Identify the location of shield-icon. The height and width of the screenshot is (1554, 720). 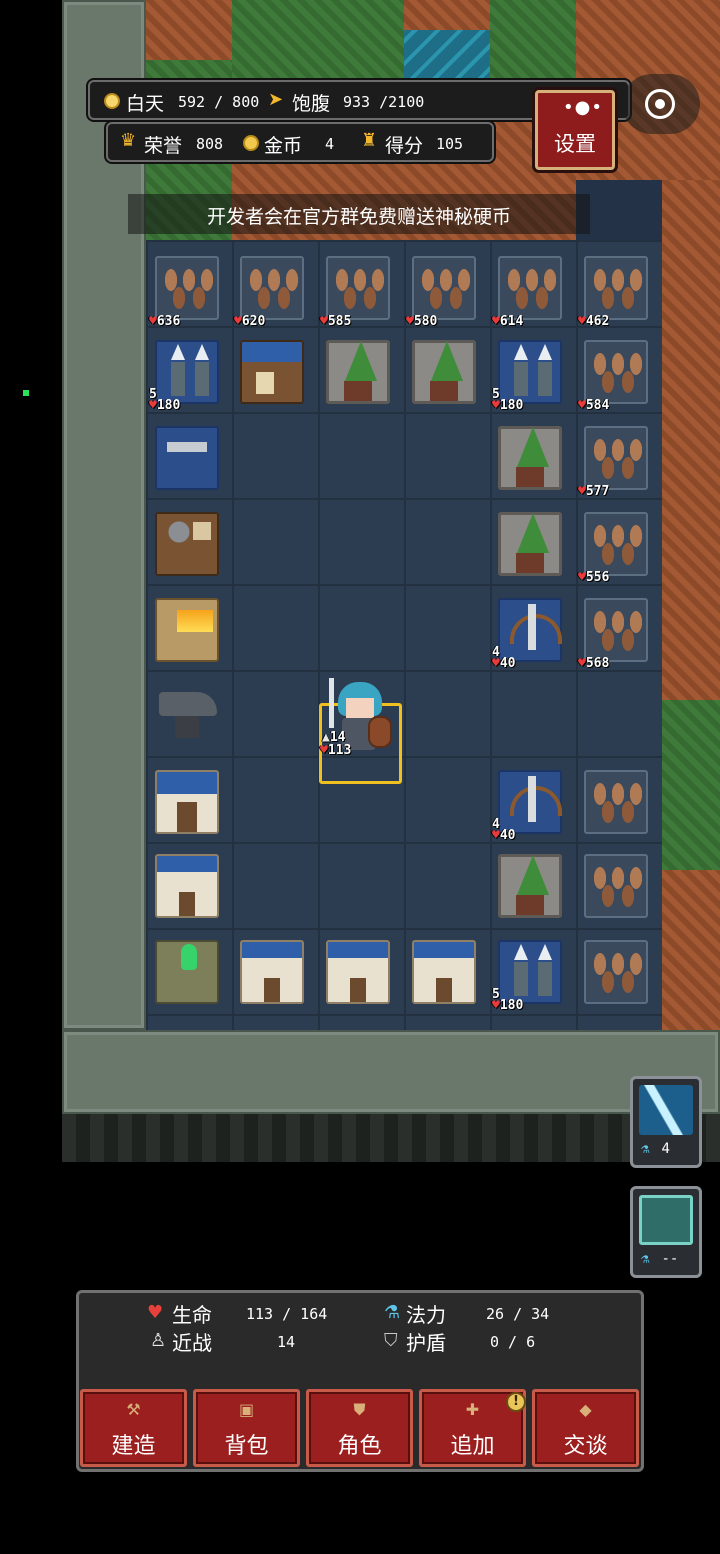
(666, 1220).